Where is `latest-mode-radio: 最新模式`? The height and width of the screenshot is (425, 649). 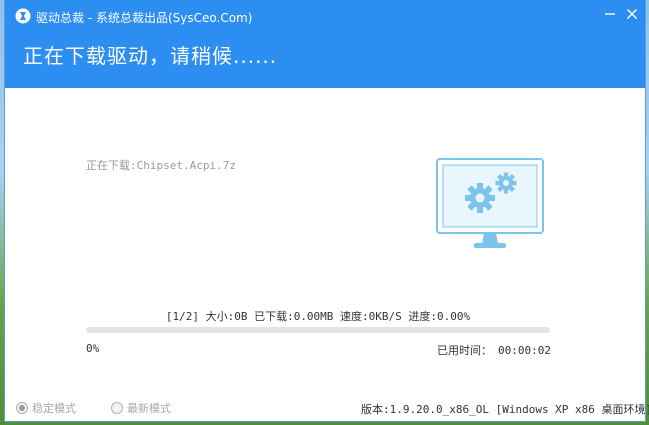 latest-mode-radio: 最新模式 is located at coordinates (141, 408).